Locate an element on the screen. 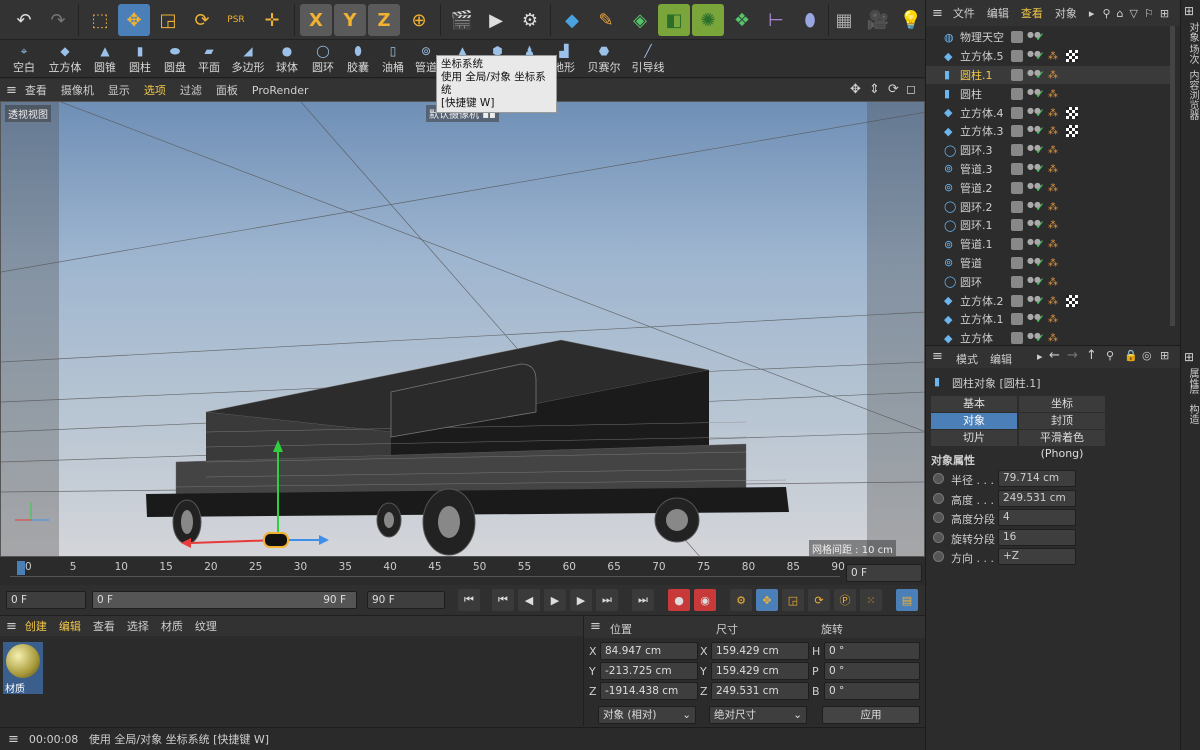 The width and height of the screenshot is (1200, 750). material-menu-item: 选择 is located at coordinates (138, 626).